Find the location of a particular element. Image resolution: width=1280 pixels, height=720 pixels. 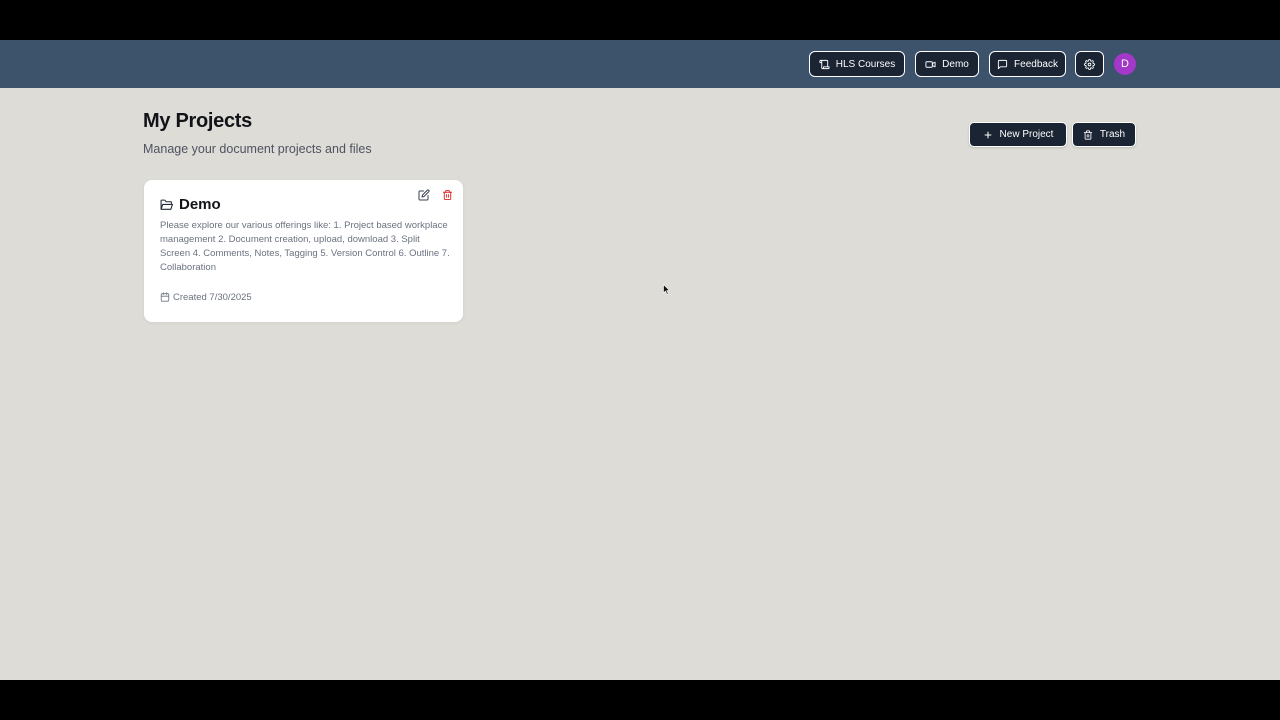

plus-icon is located at coordinates (987, 134).